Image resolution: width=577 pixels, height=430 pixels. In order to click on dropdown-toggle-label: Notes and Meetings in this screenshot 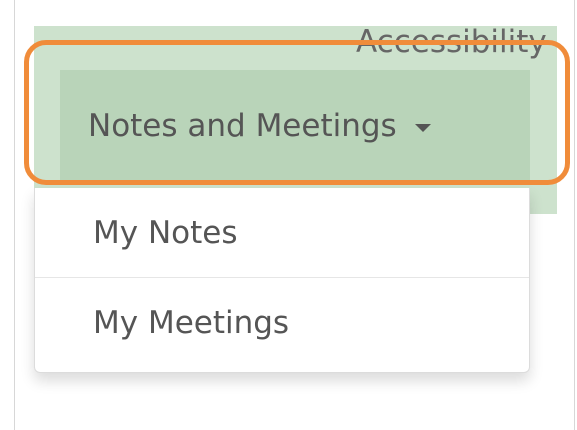, I will do `click(242, 126)`.